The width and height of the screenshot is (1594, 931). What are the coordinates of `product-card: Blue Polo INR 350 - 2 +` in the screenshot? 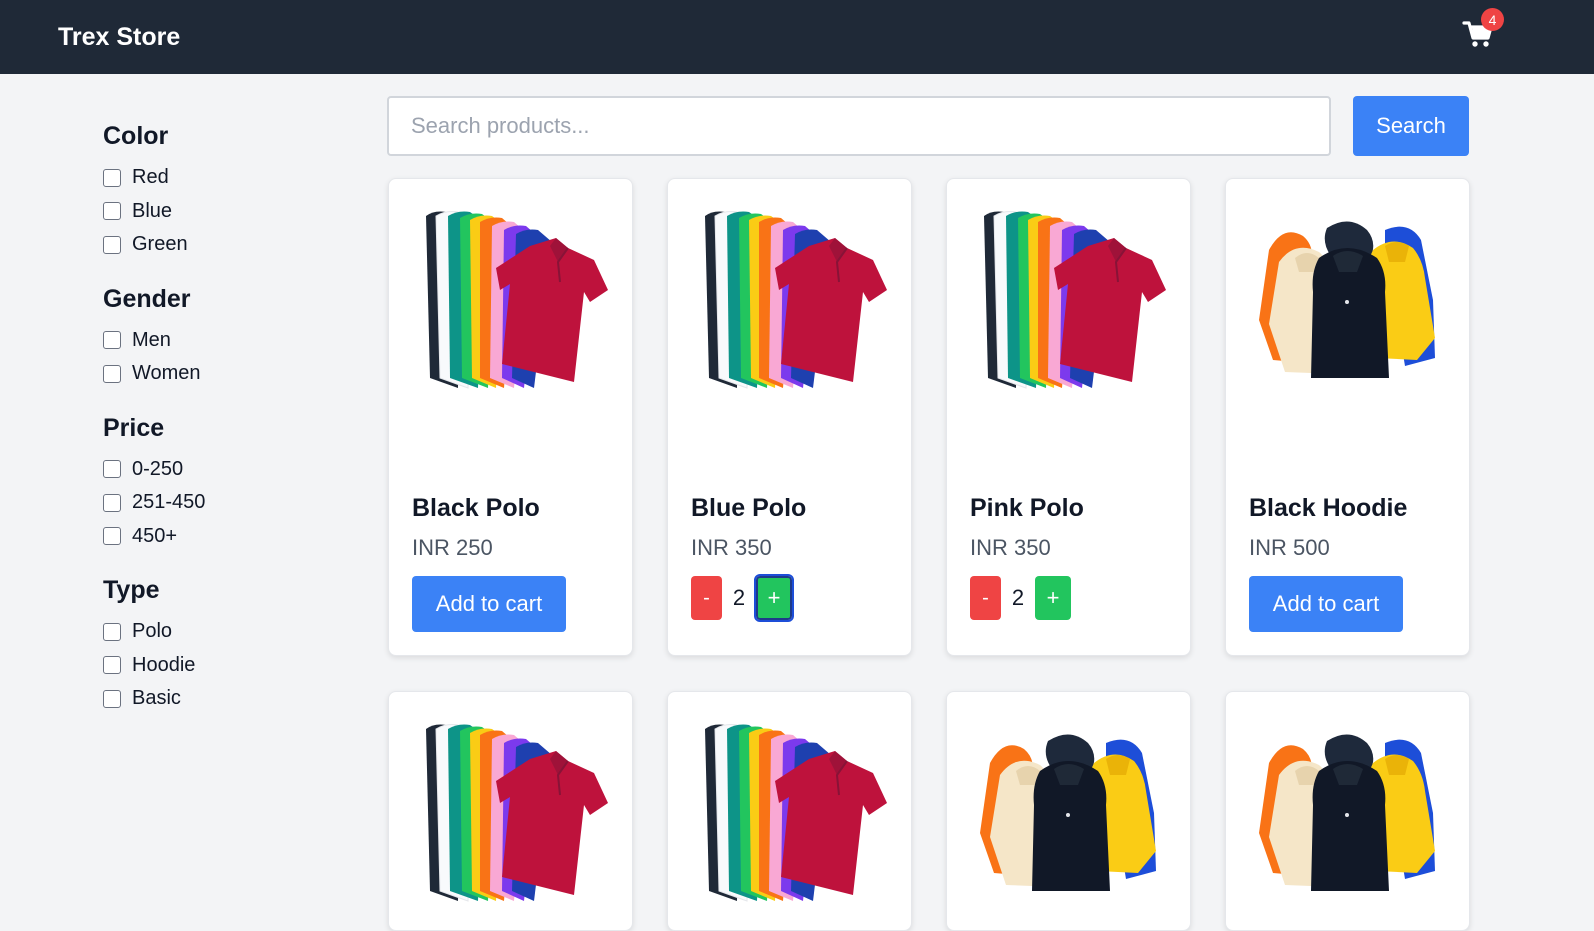 It's located at (789, 417).